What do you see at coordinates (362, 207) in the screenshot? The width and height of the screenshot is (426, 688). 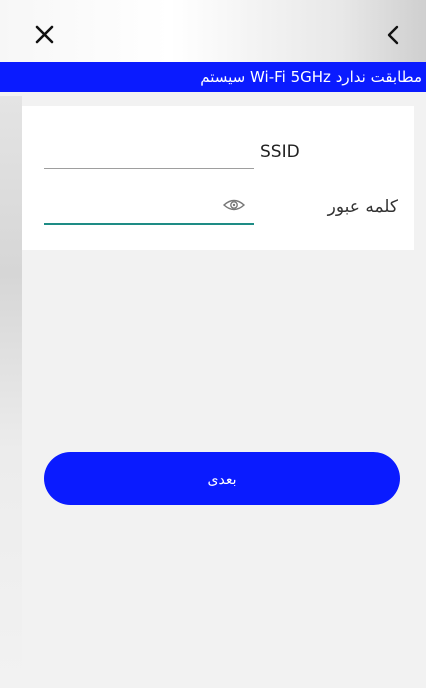 I see `password-label: کلمه عبور` at bounding box center [362, 207].